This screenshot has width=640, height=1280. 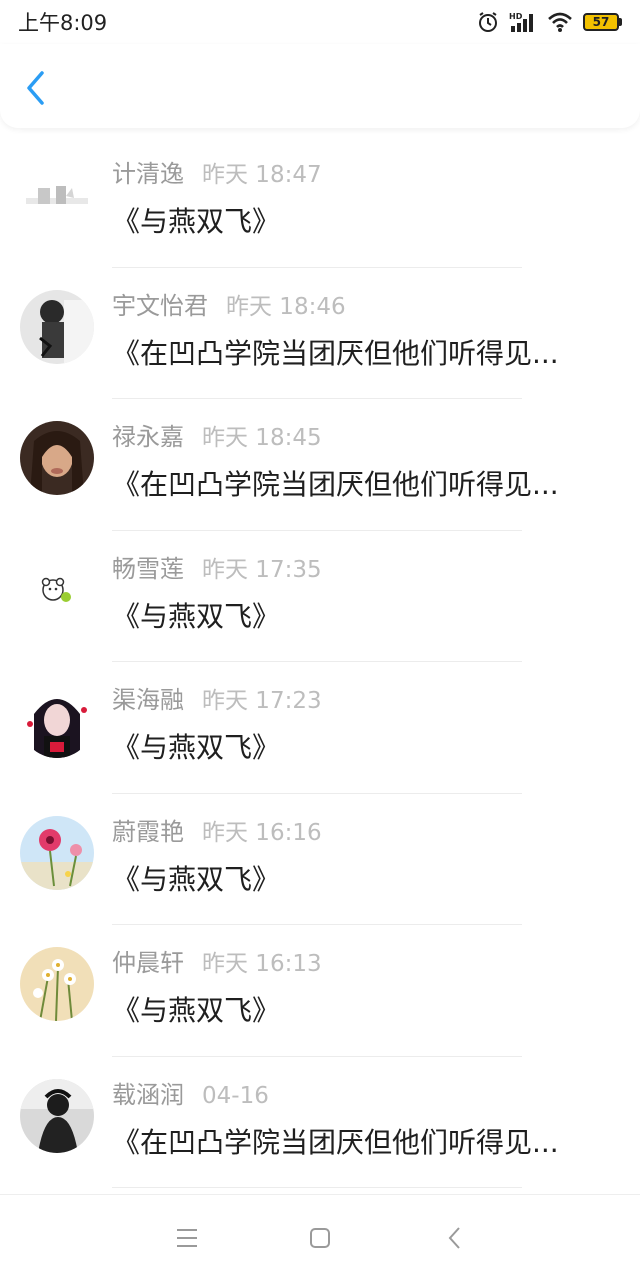 I want to click on message-time: 昨天 18:45, so click(x=262, y=438).